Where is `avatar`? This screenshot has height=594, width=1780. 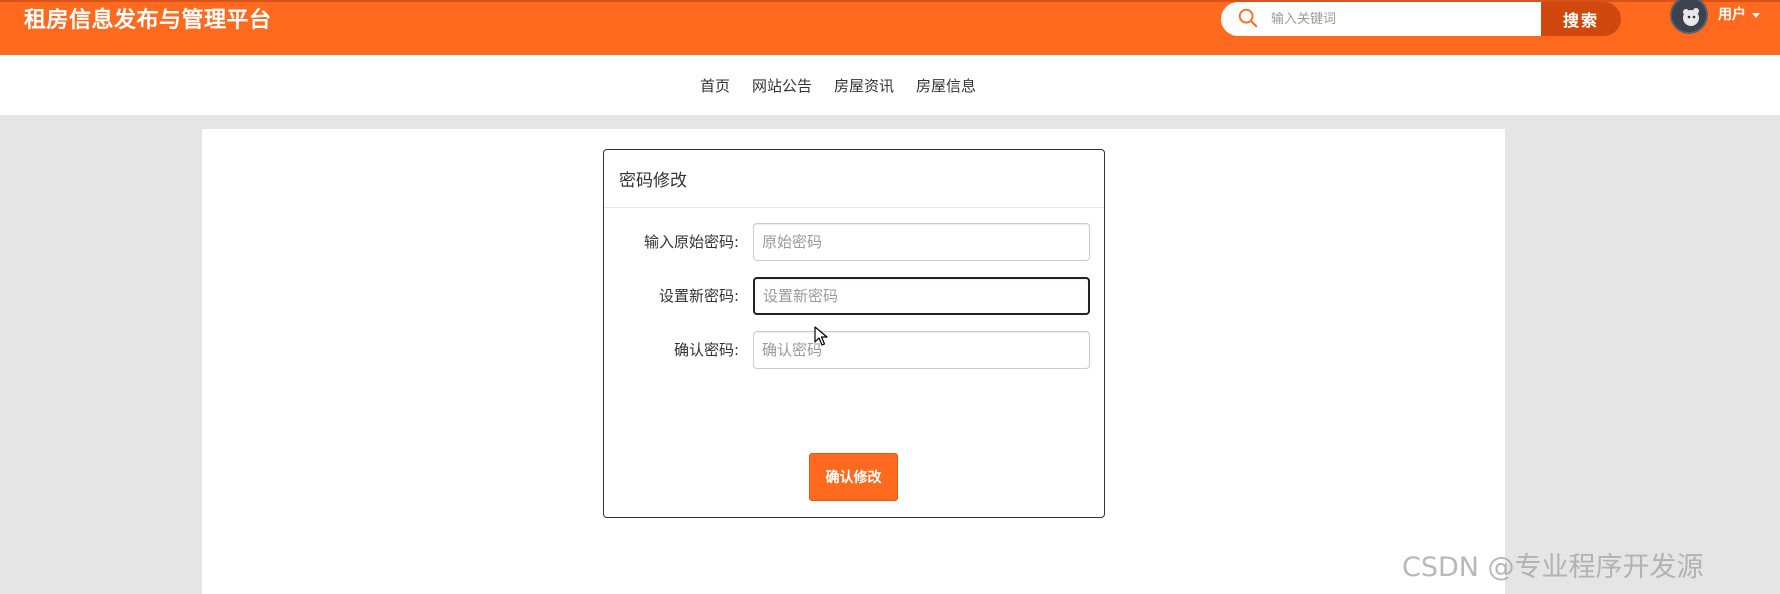 avatar is located at coordinates (1689, 17).